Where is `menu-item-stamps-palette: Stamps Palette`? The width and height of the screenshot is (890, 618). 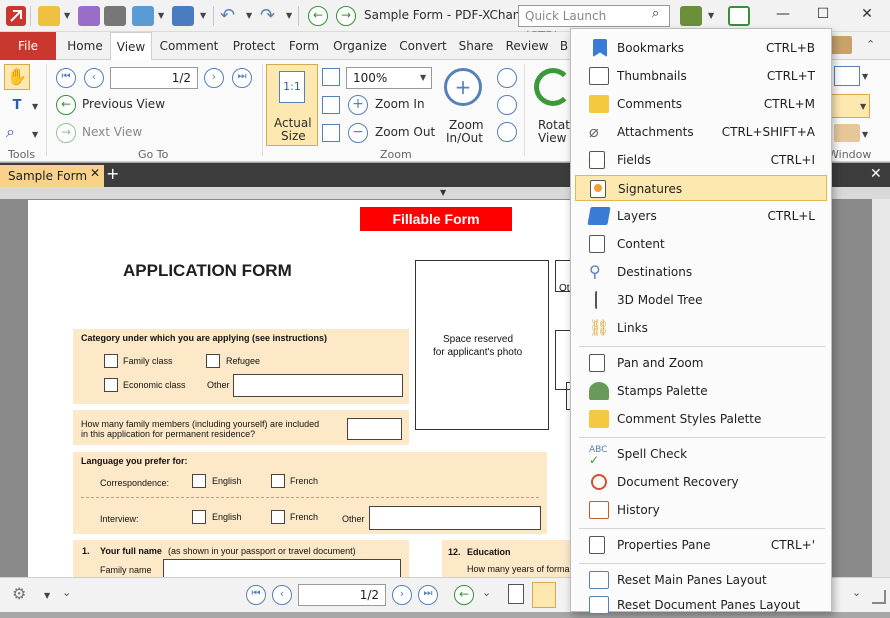 menu-item-stamps-palette: Stamps Palette is located at coordinates (701, 391).